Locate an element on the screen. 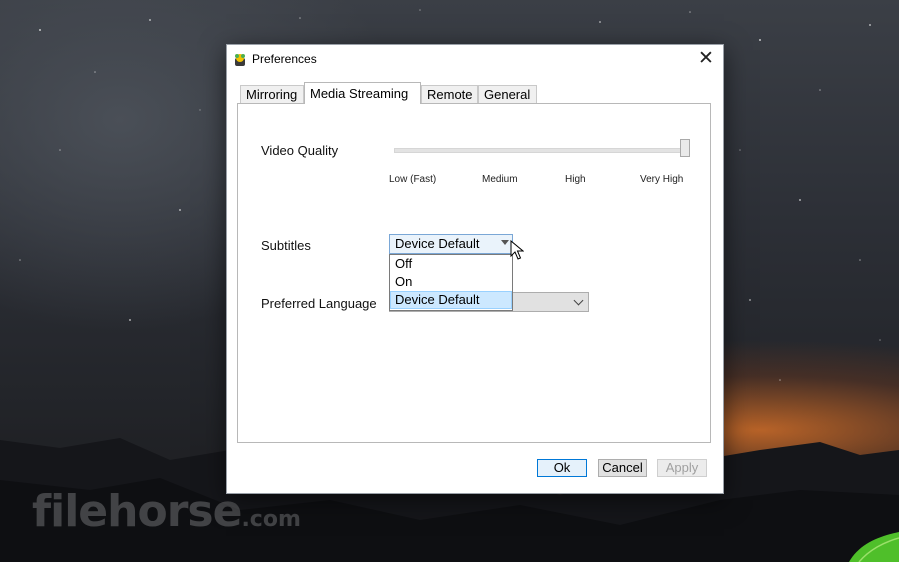 The width and height of the screenshot is (899, 562). watermark-brand: filehorse is located at coordinates (137, 511).